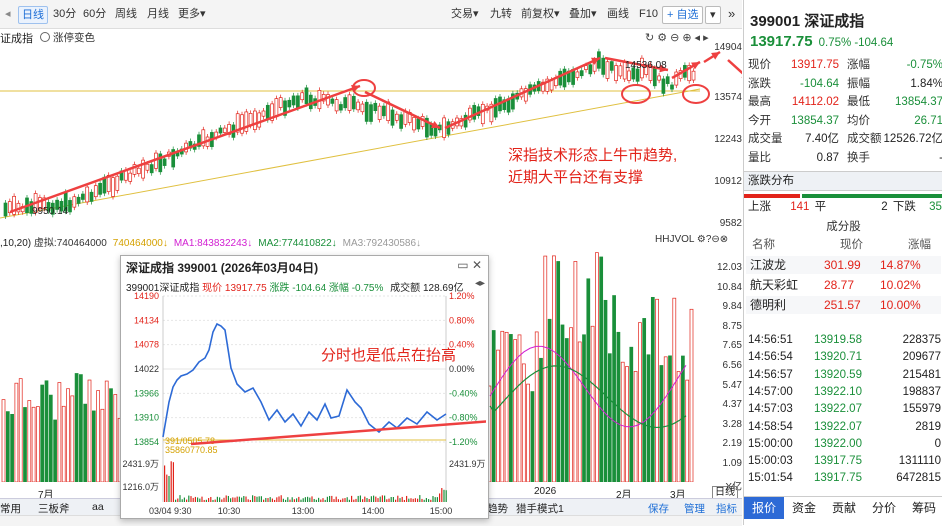 The width and height of the screenshot is (942, 526). Describe the element at coordinates (900, 265) in the screenshot. I see `component-pct: 14.87%` at that location.